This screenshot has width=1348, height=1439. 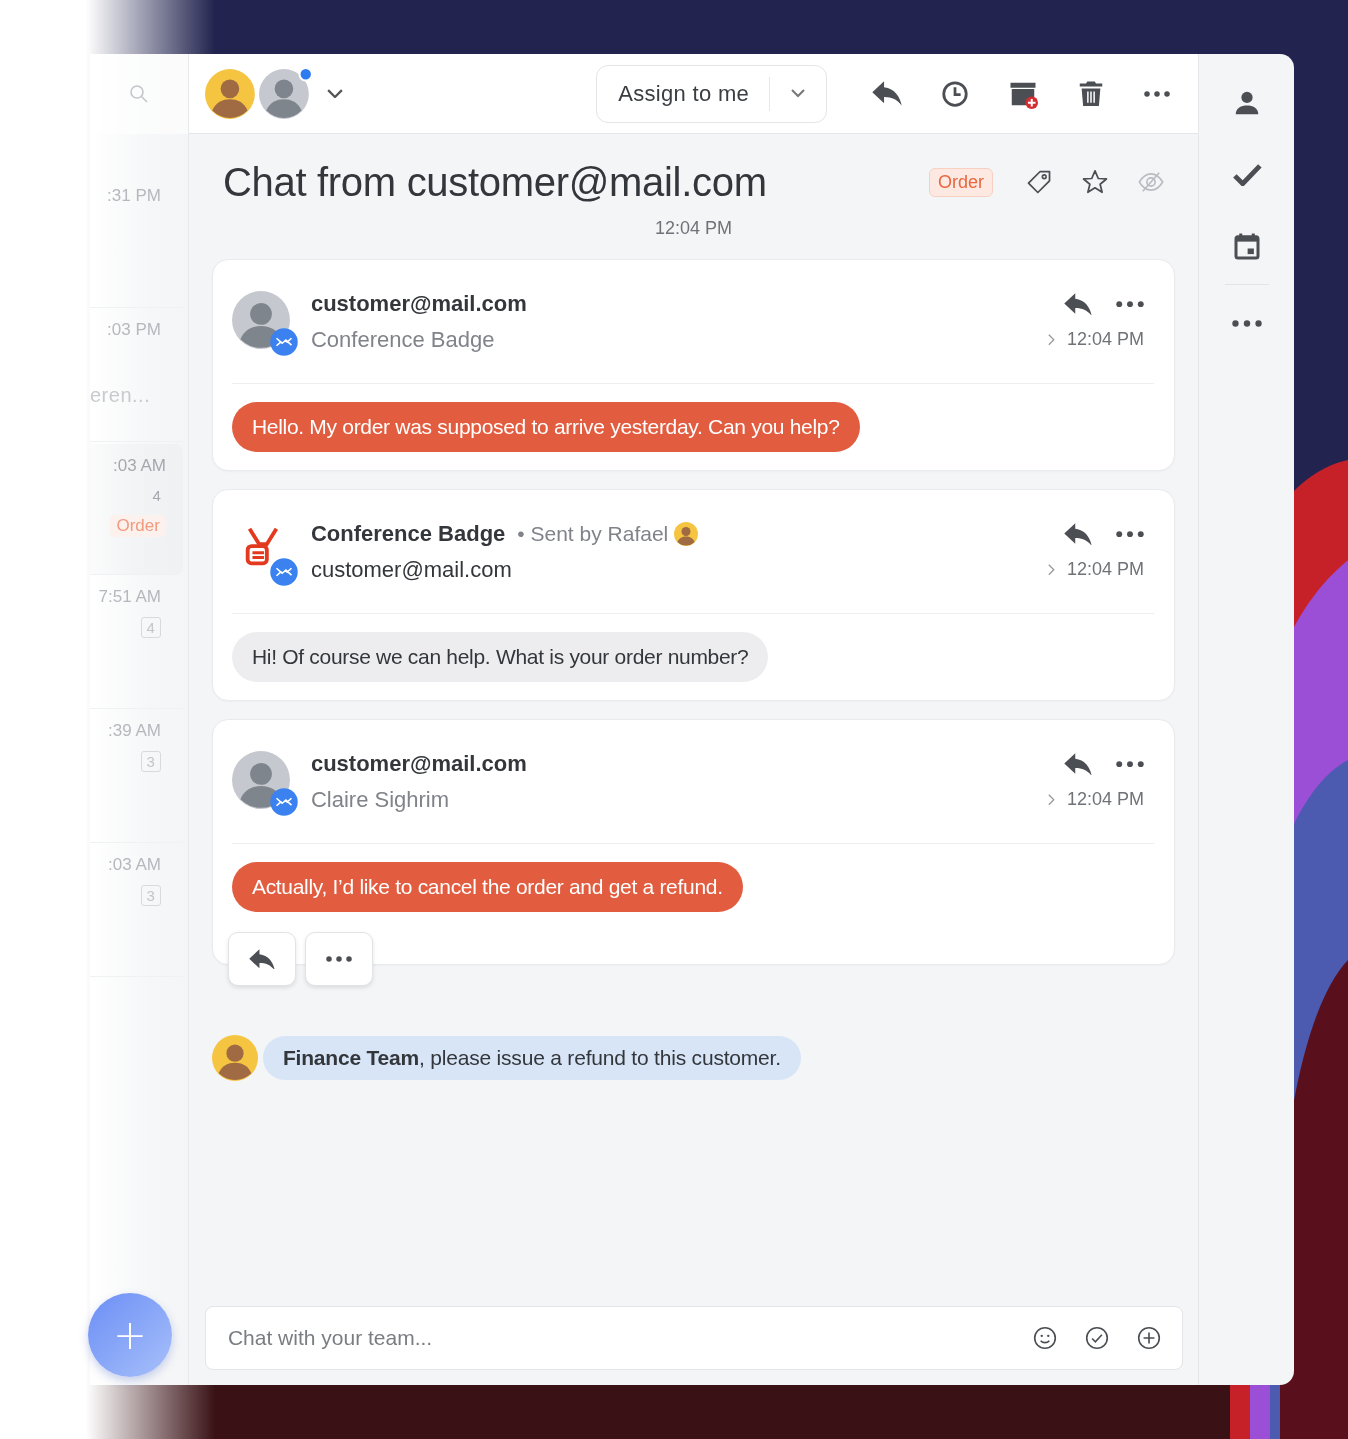 What do you see at coordinates (684, 93) in the screenshot?
I see `assign-button: Assign to me` at bounding box center [684, 93].